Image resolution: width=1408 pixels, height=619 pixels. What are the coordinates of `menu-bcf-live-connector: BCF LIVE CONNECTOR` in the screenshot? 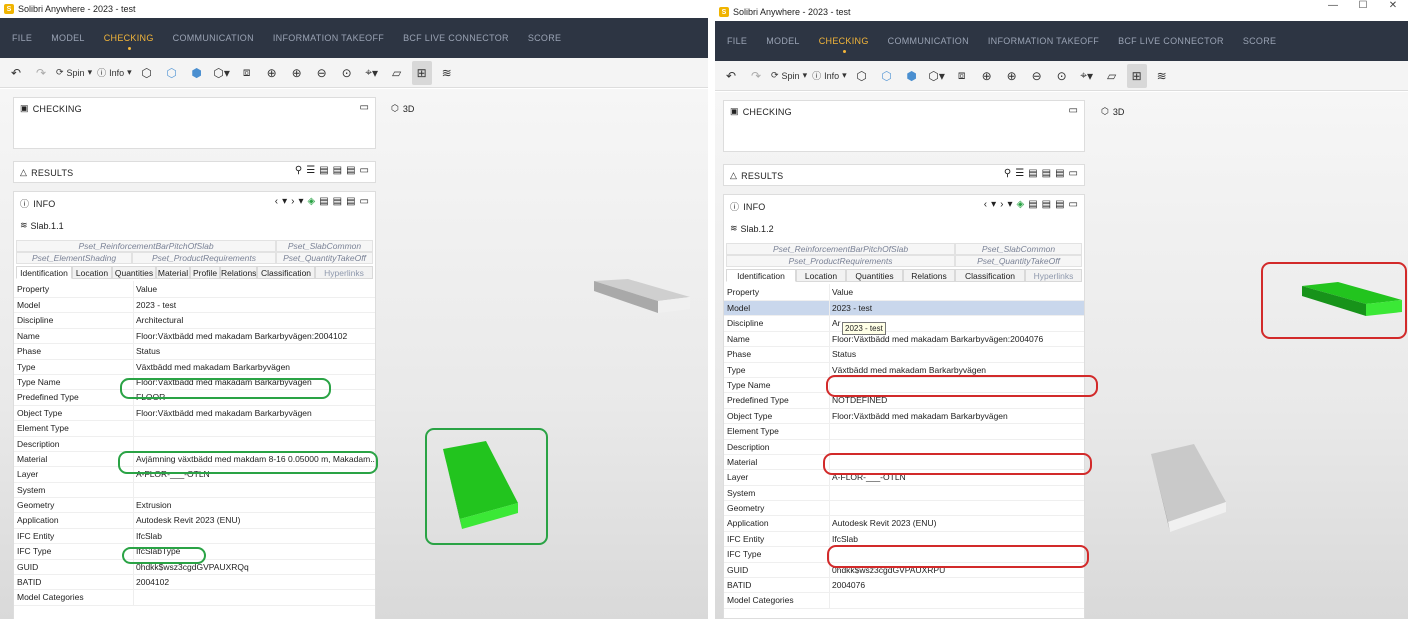 It's located at (1171, 41).